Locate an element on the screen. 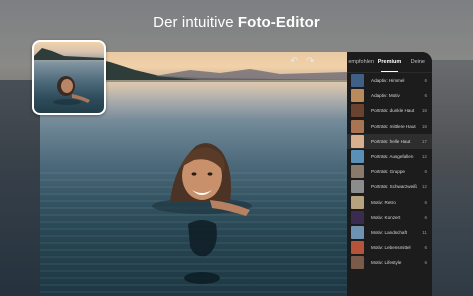  preset-item: Porträts: Ausgefallen 12 is located at coordinates (389, 156).